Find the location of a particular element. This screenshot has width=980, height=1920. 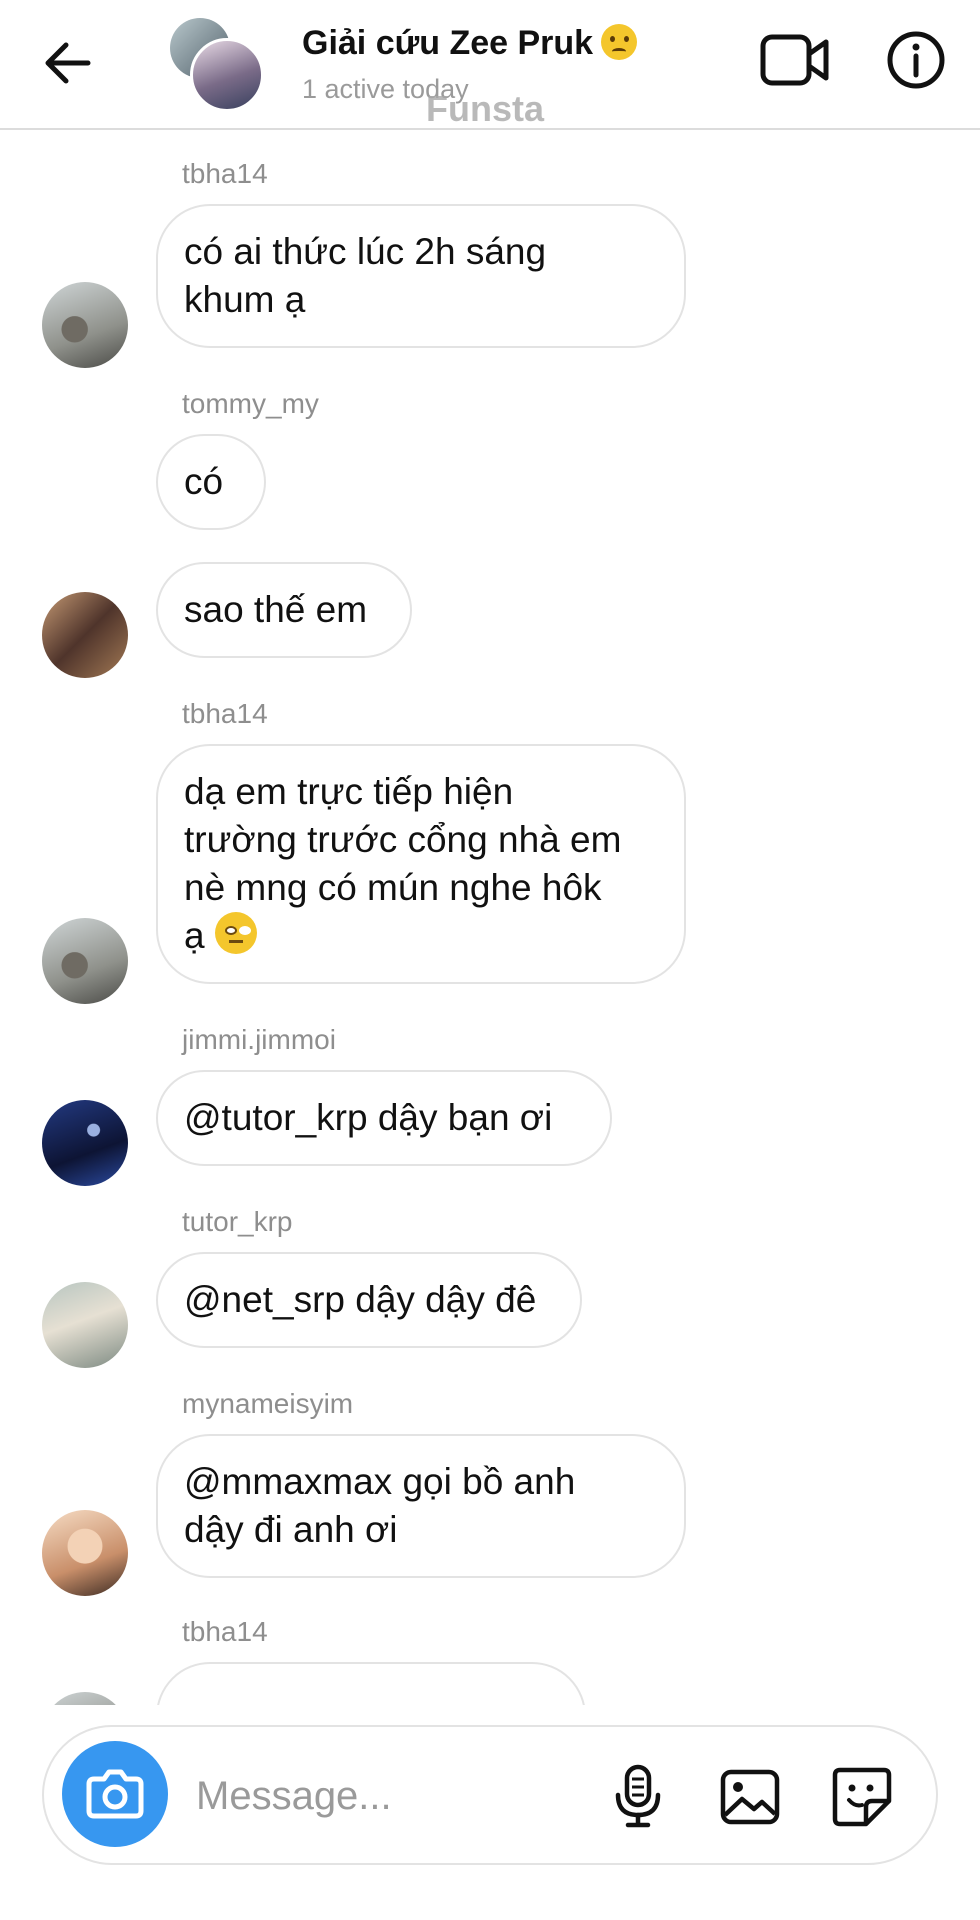

message-line: dậy đi anh ơi is located at coordinates (291, 1529).